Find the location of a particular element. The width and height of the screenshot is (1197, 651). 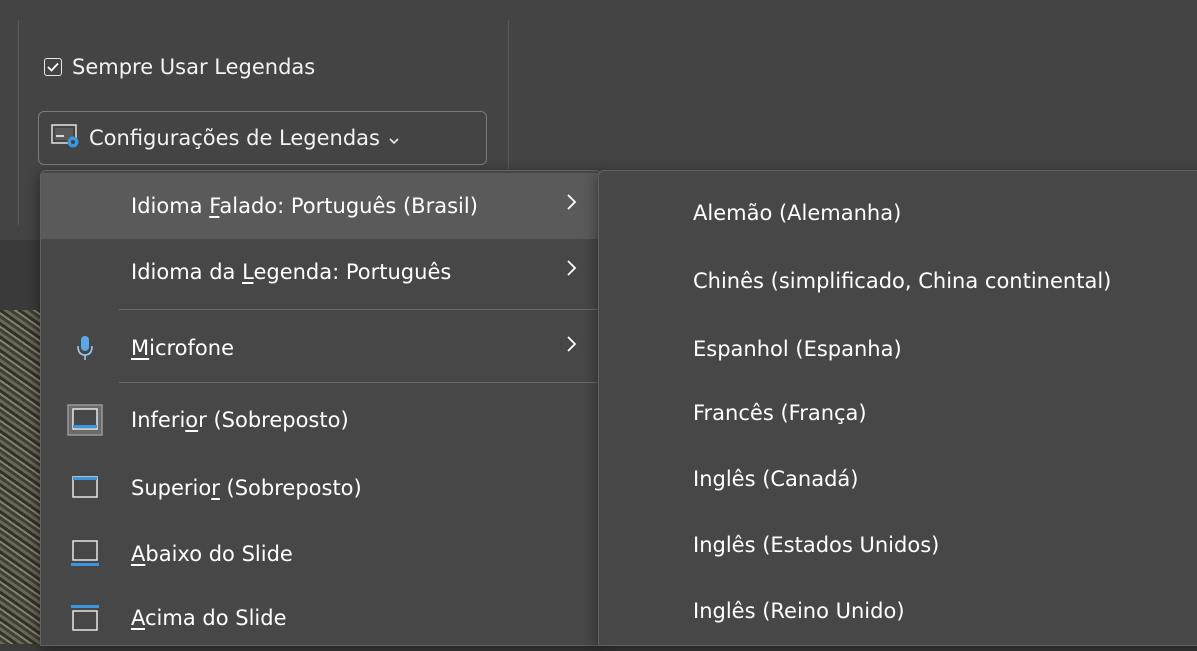

menu-item-caption-language: Idioma da Legenda: Português is located at coordinates (321, 272).